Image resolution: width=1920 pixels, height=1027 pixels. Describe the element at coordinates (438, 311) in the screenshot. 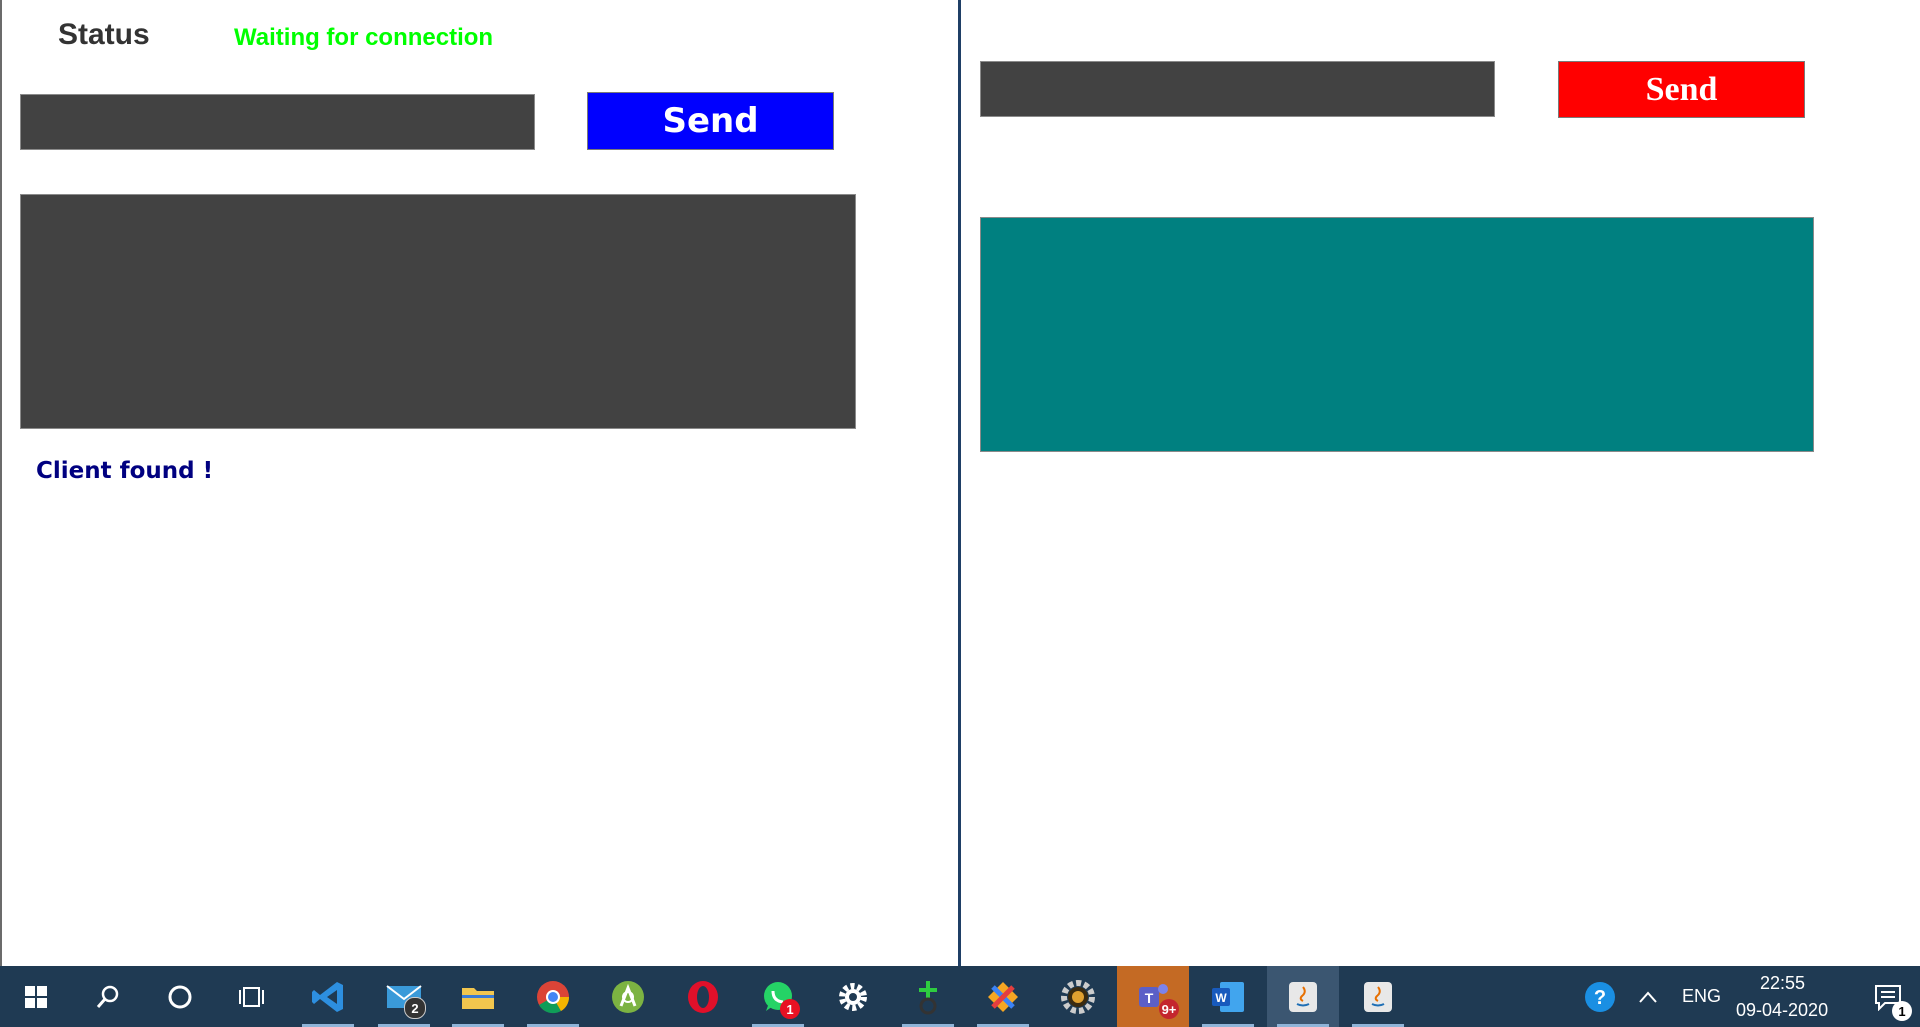

I see `server-chat-area` at that location.